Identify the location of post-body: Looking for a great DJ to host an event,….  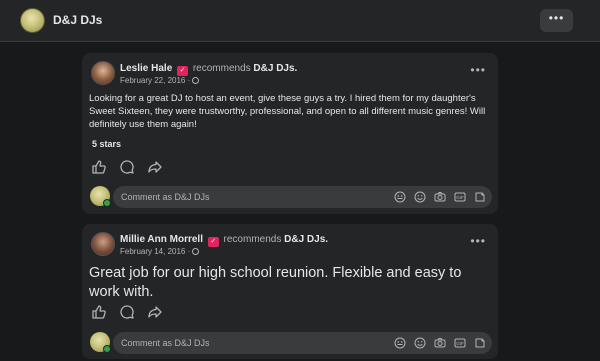
(287, 111).